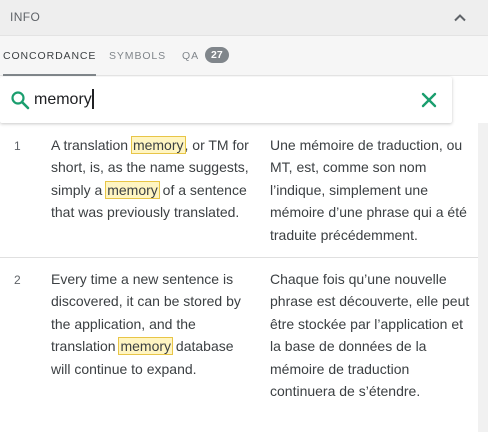 The height and width of the screenshot is (438, 488). I want to click on tab-qa-label: QA, so click(190, 56).